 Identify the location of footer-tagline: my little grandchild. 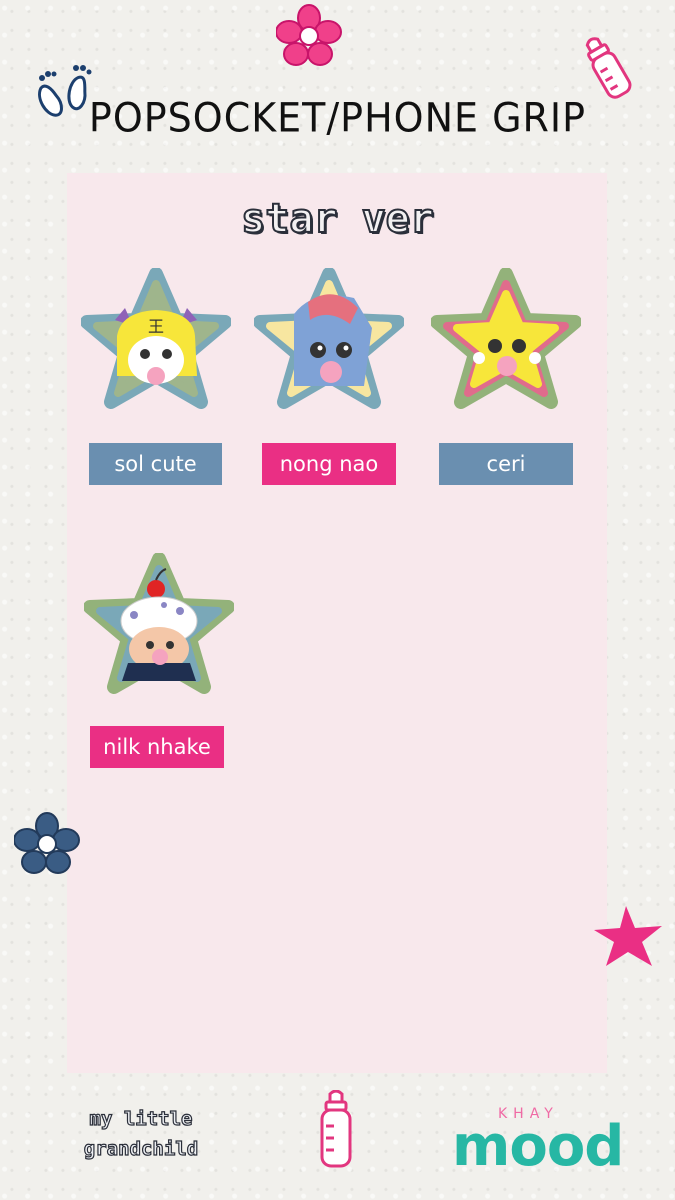
(141, 1134).